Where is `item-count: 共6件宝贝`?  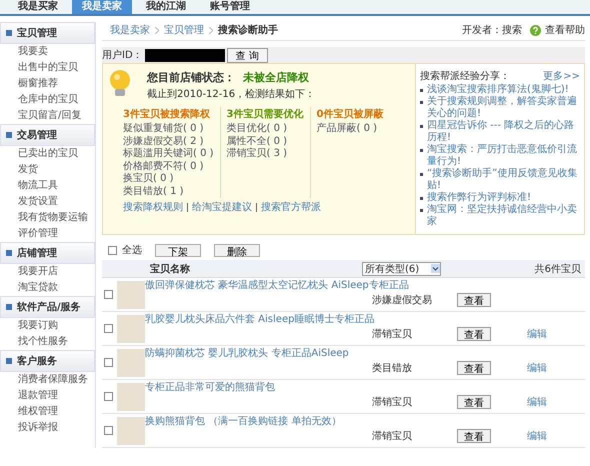 item-count: 共6件宝贝 is located at coordinates (557, 269).